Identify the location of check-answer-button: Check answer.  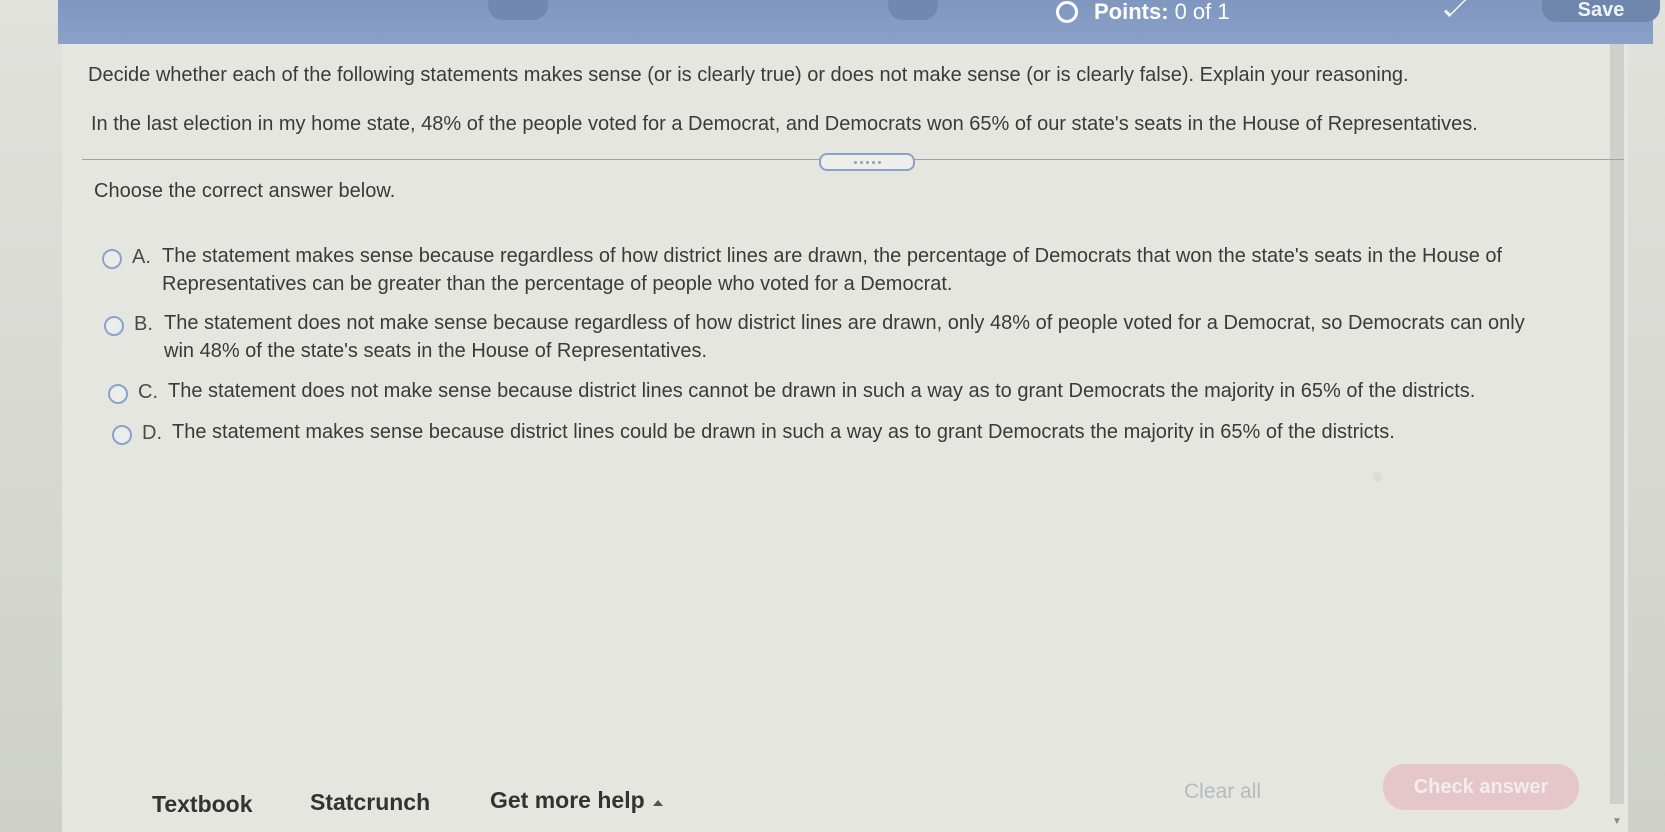
(1481, 787).